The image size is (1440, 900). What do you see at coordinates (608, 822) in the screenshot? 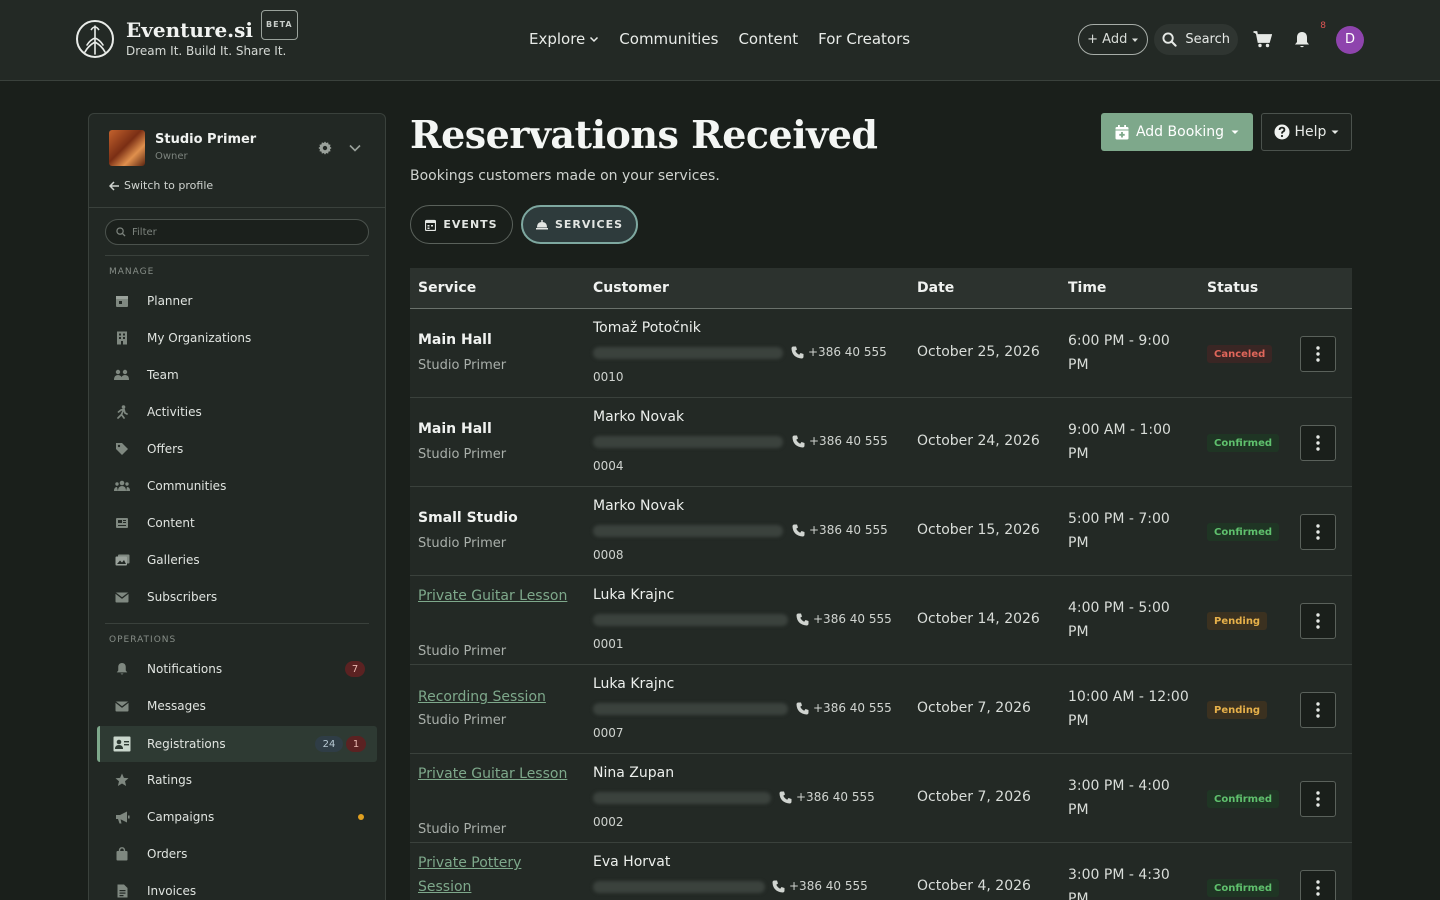
I see `booking-number: 0002` at bounding box center [608, 822].